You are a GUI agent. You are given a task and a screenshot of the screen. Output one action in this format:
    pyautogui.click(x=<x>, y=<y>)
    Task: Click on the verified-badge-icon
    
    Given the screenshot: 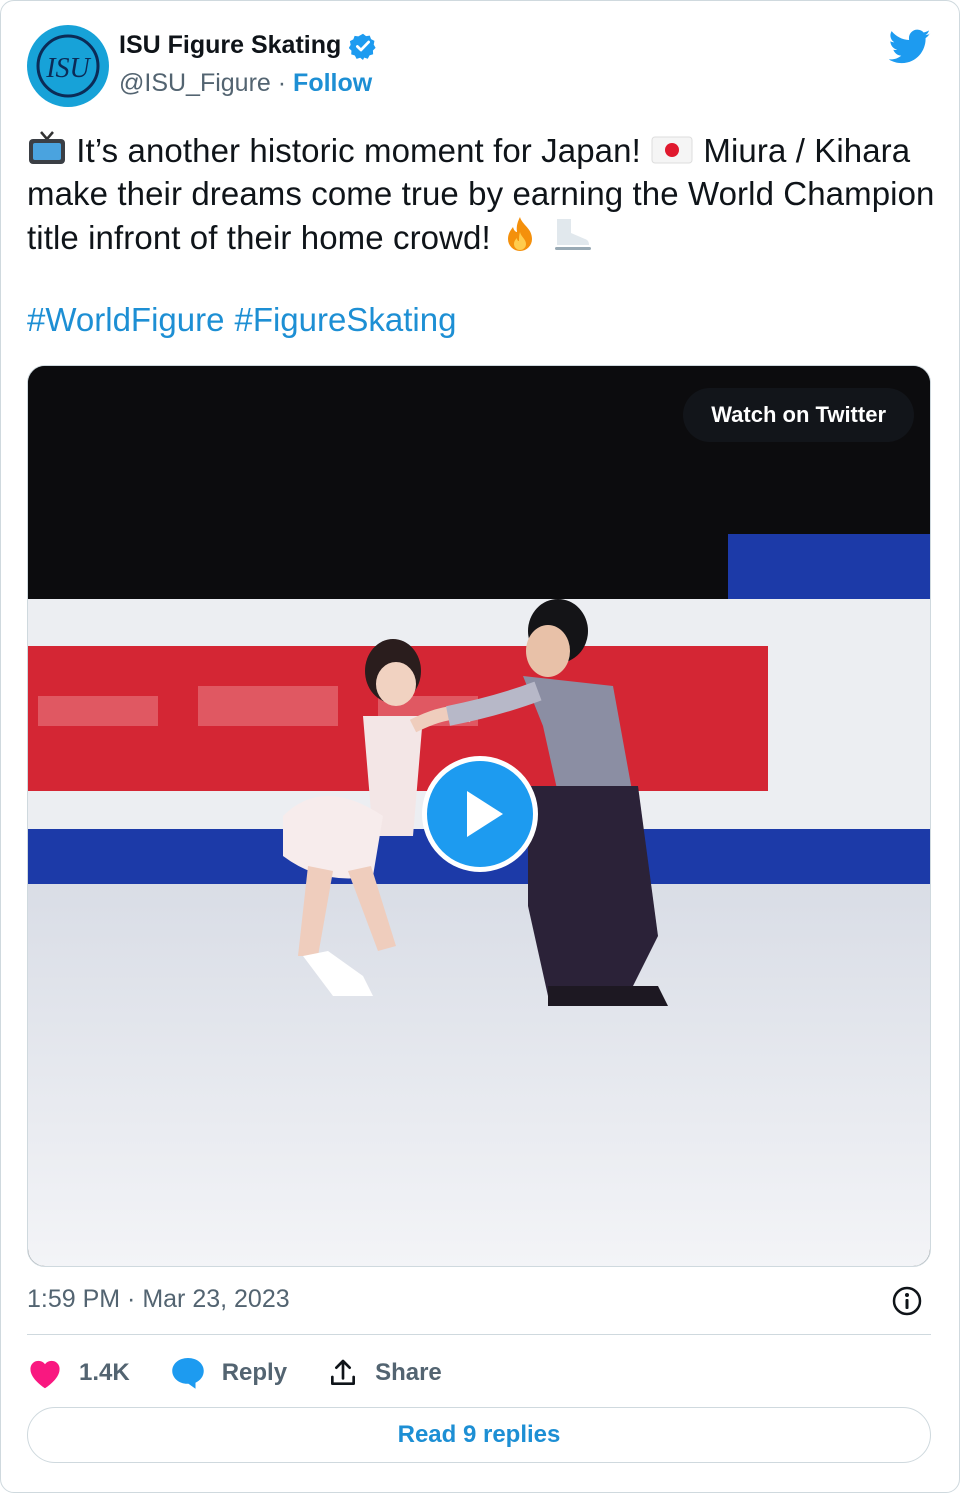 What is the action you would take?
    pyautogui.click(x=362, y=46)
    